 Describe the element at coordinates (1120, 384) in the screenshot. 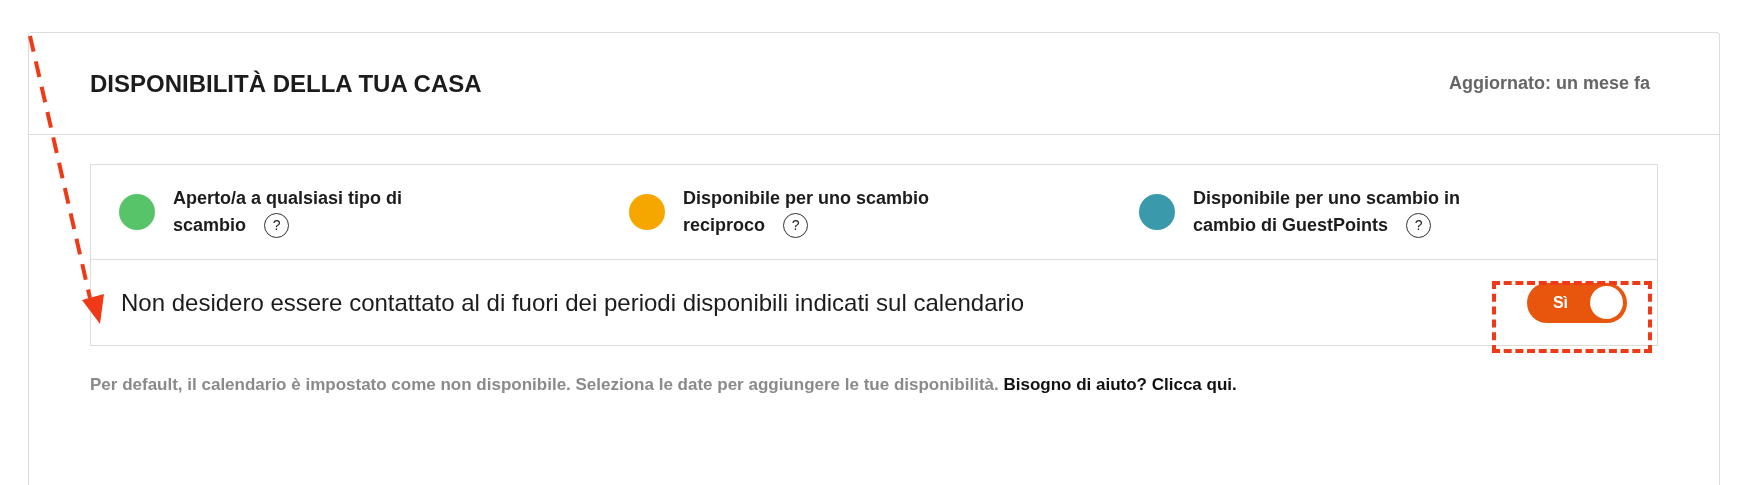

I see `help-link: Bisogno di aiuto? Clicca qui.` at that location.